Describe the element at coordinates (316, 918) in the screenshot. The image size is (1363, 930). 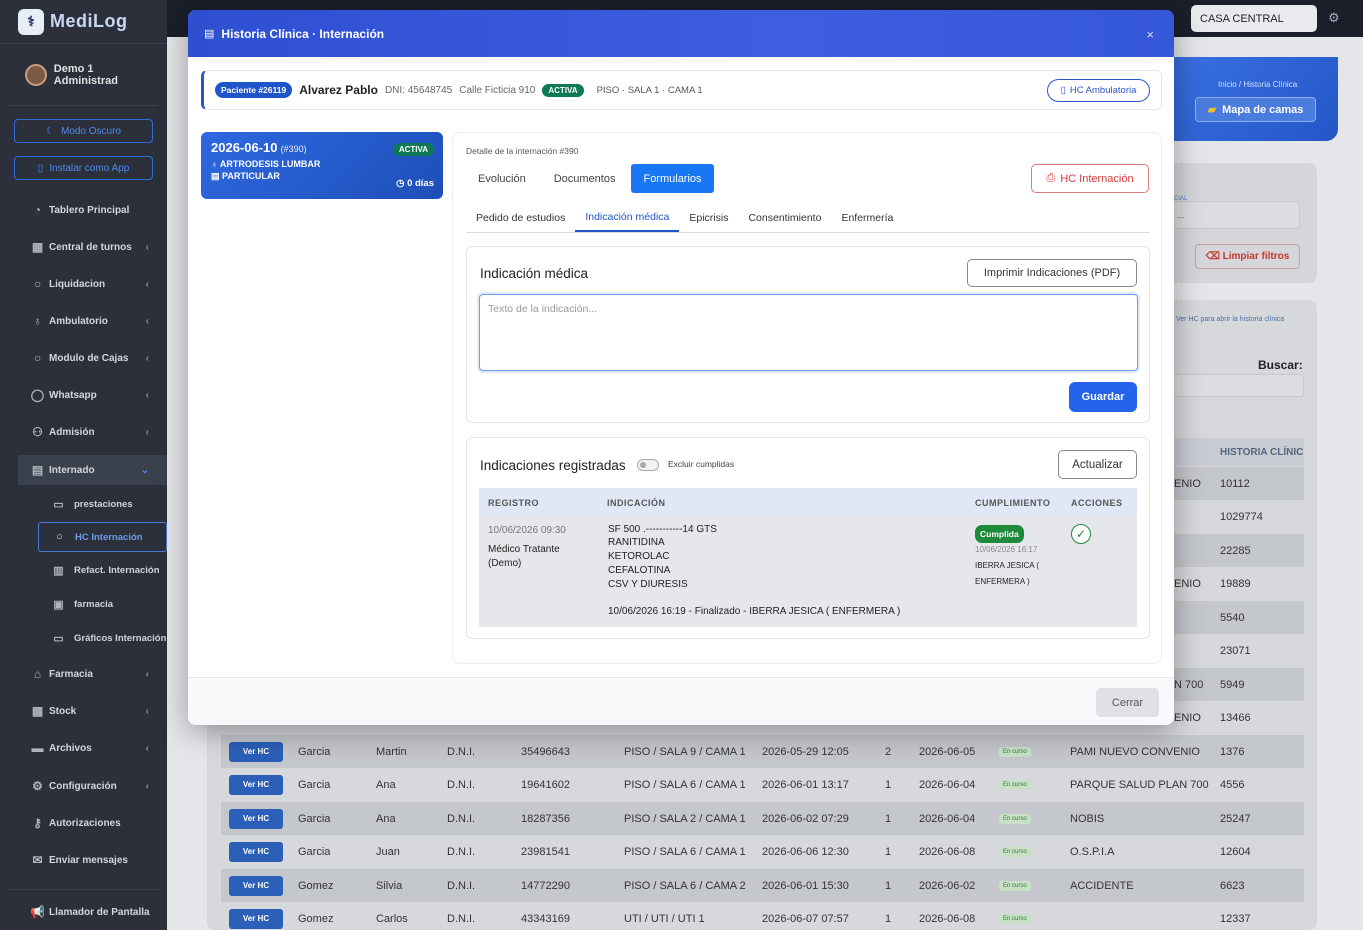
I see `cell: Gomez` at that location.